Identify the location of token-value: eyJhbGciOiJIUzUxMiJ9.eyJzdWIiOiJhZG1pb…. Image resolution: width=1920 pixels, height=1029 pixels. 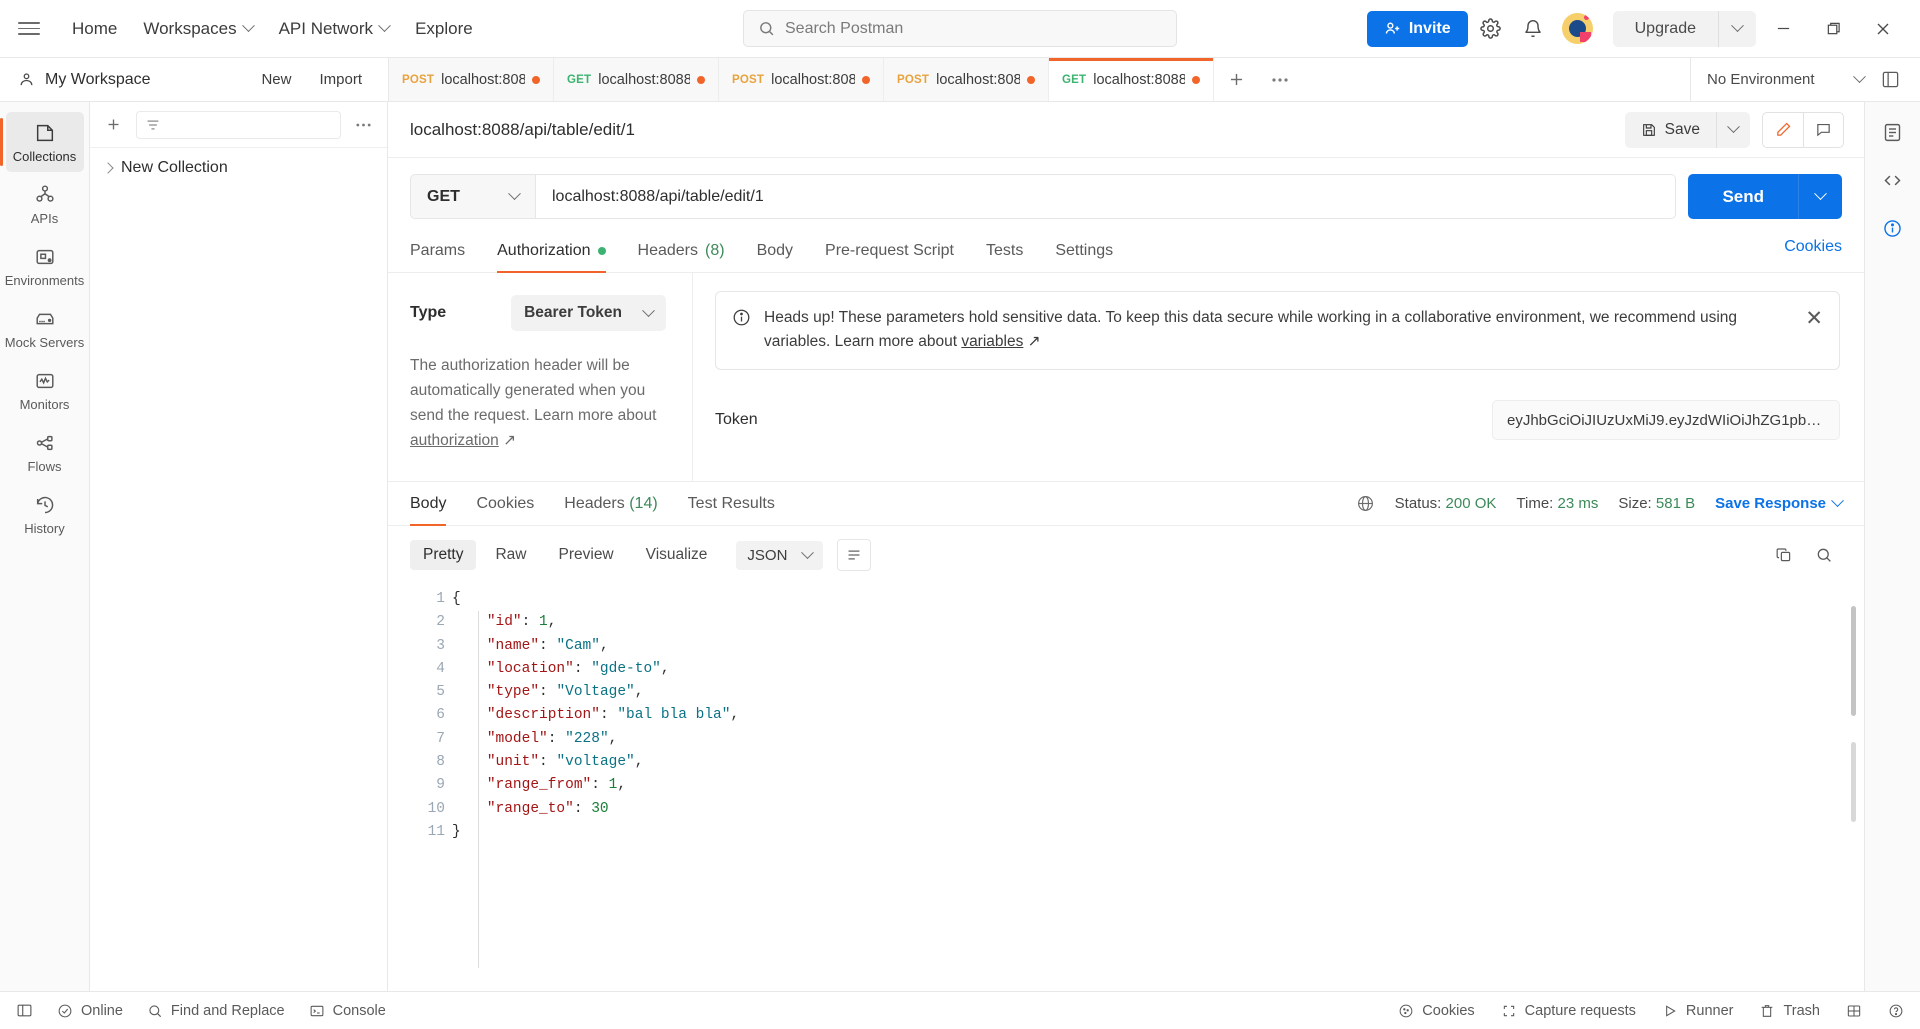
(1664, 420).